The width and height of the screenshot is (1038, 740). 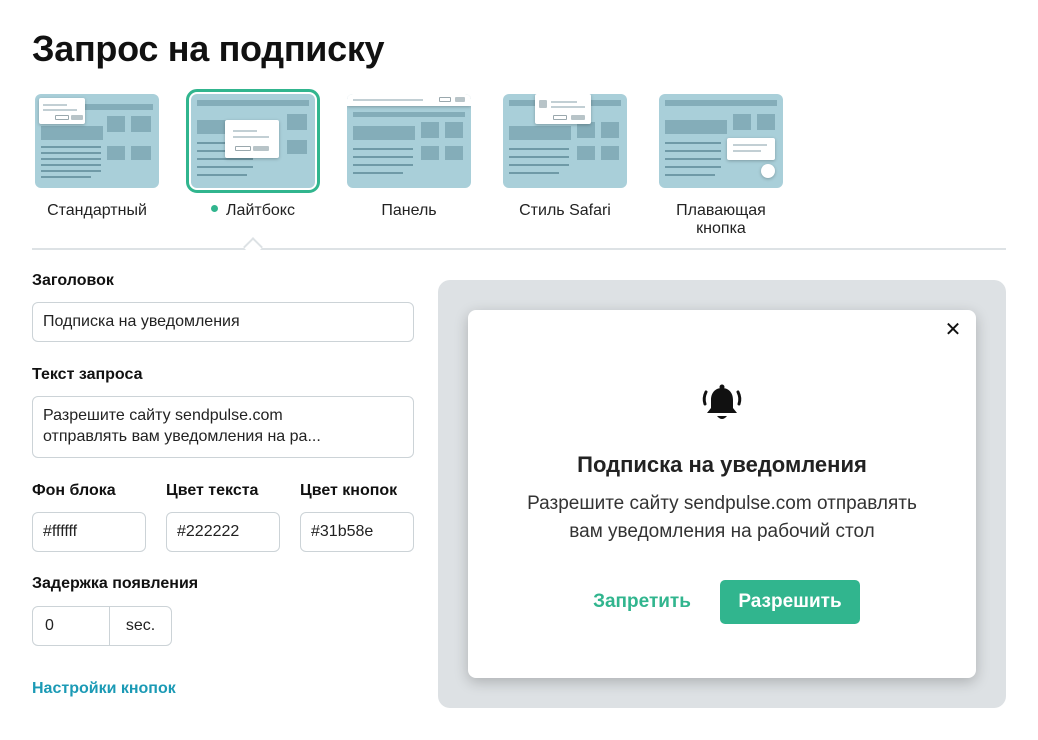 I want to click on text-color-label: Цвет текста, so click(x=212, y=490).